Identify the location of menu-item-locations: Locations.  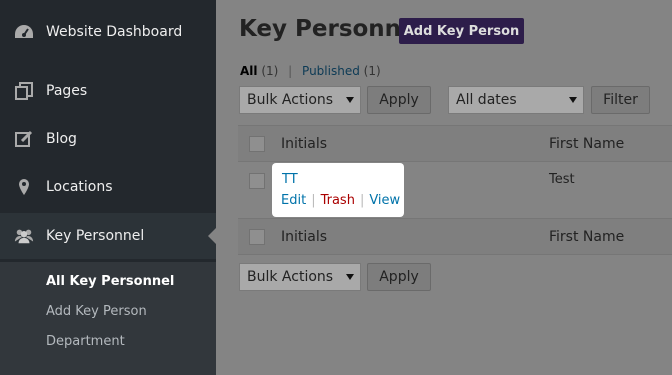
(108, 187).